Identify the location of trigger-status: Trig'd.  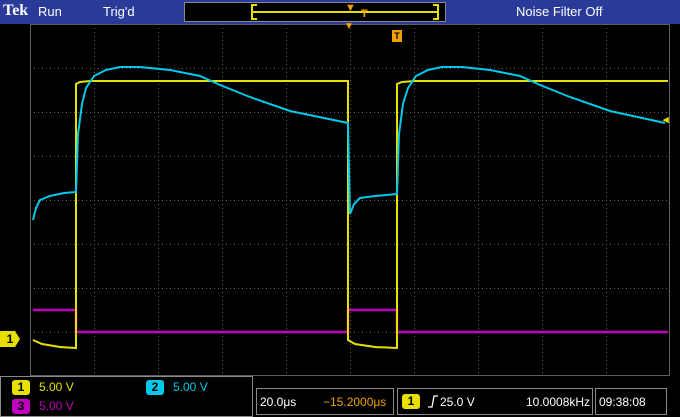
(119, 11).